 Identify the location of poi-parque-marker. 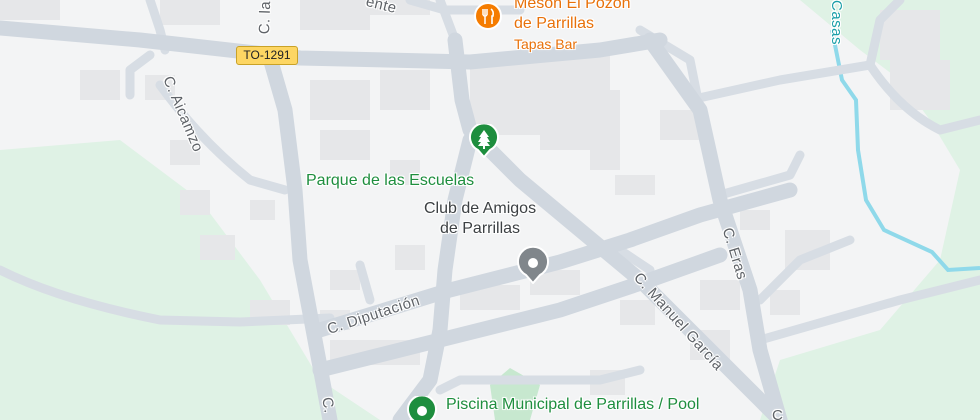
(484, 142).